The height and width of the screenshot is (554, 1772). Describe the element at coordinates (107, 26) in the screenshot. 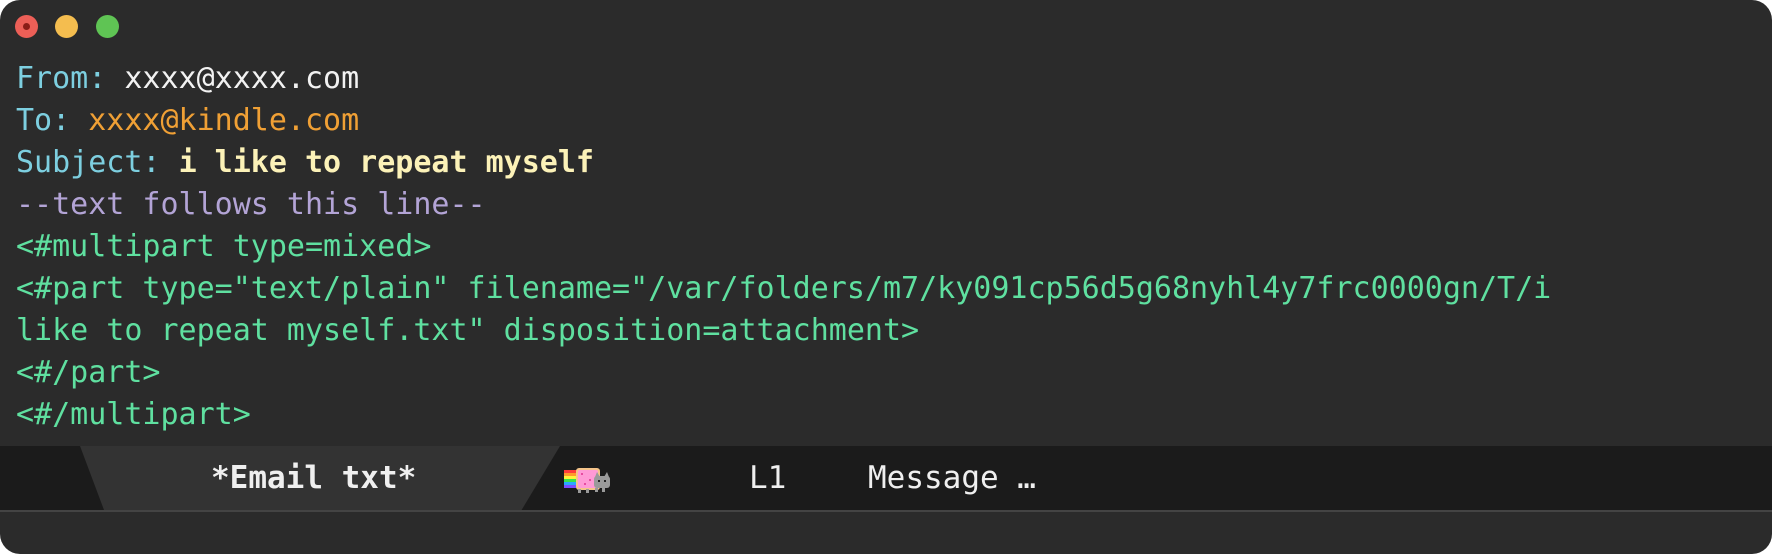

I see `maximize-button` at that location.